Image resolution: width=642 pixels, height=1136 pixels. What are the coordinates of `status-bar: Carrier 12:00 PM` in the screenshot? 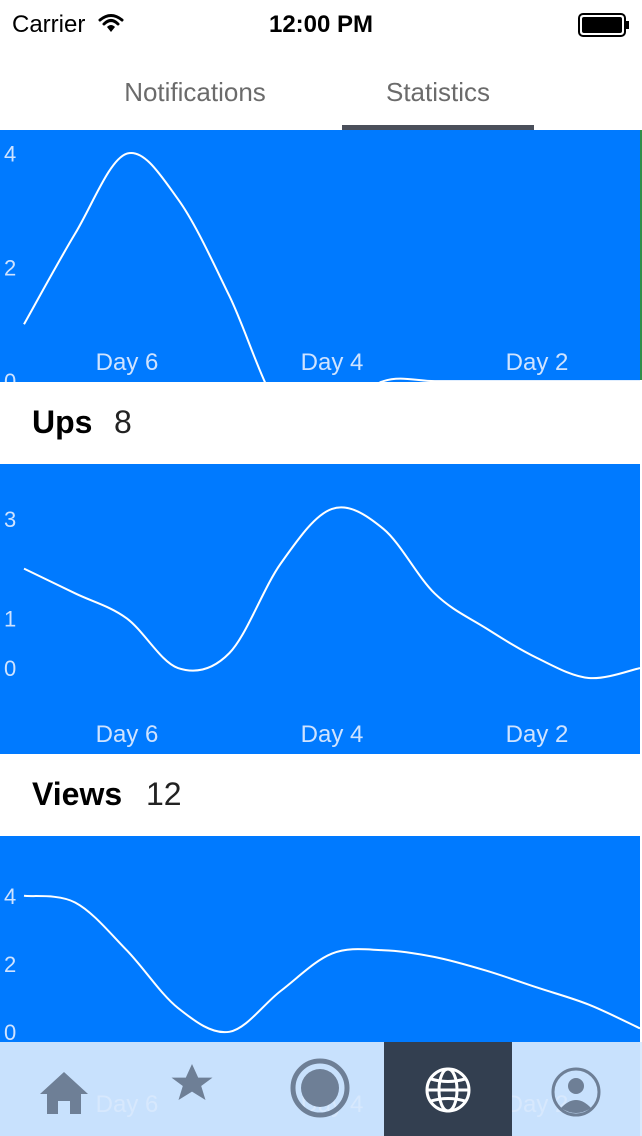 It's located at (321, 25).